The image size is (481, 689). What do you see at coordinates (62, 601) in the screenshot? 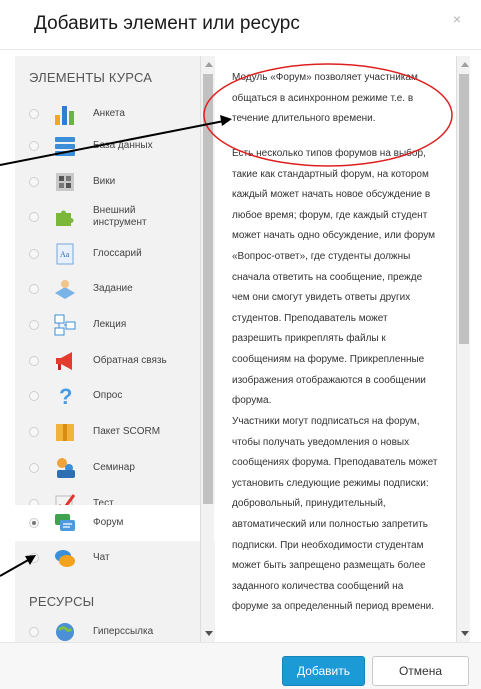
I see `section-resources-heading: РЕСУРСЫ` at bounding box center [62, 601].